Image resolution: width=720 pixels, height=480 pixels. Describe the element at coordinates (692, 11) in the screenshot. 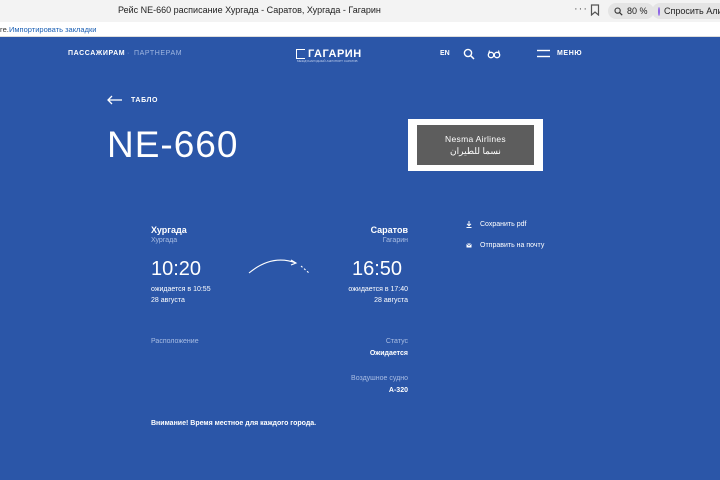

I see `ask-alice-label: Спросить Алису` at that location.